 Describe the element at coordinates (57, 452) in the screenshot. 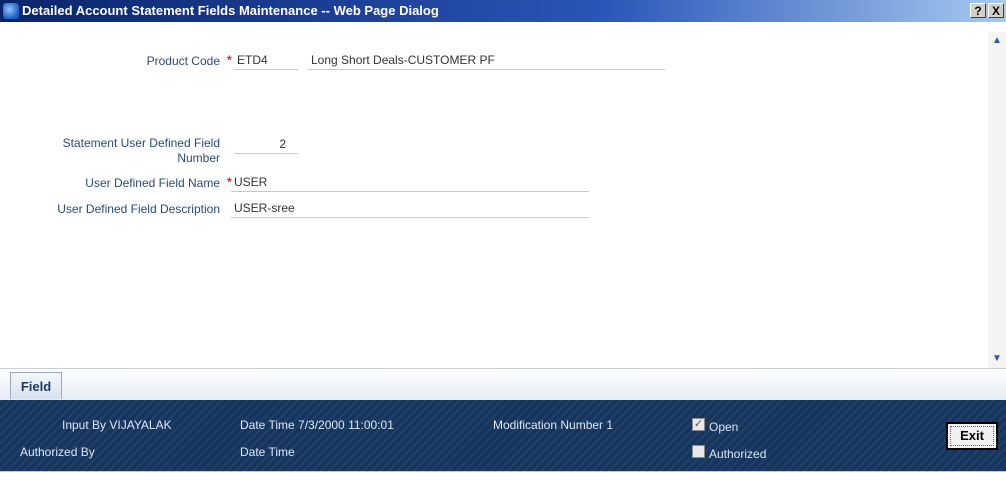

I see `authorized-by-text: Authorized By` at that location.